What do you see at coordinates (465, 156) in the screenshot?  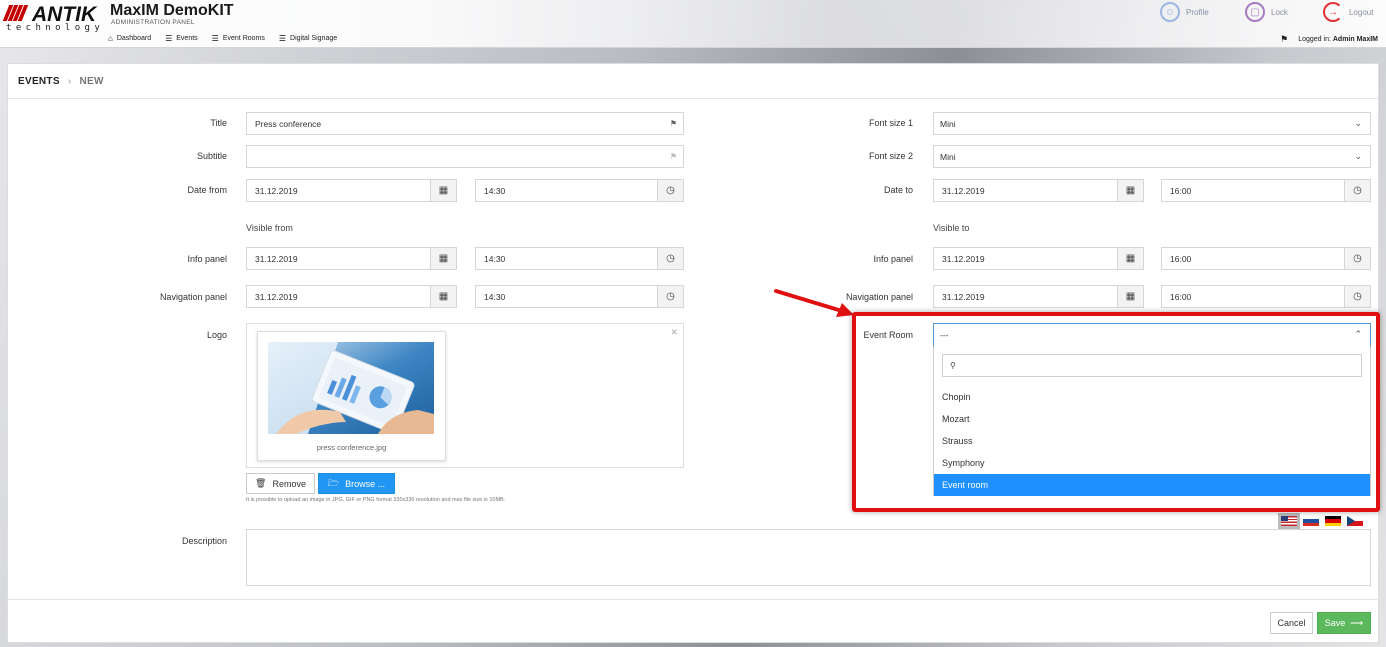 I see `subtitle-input: ⚑` at bounding box center [465, 156].